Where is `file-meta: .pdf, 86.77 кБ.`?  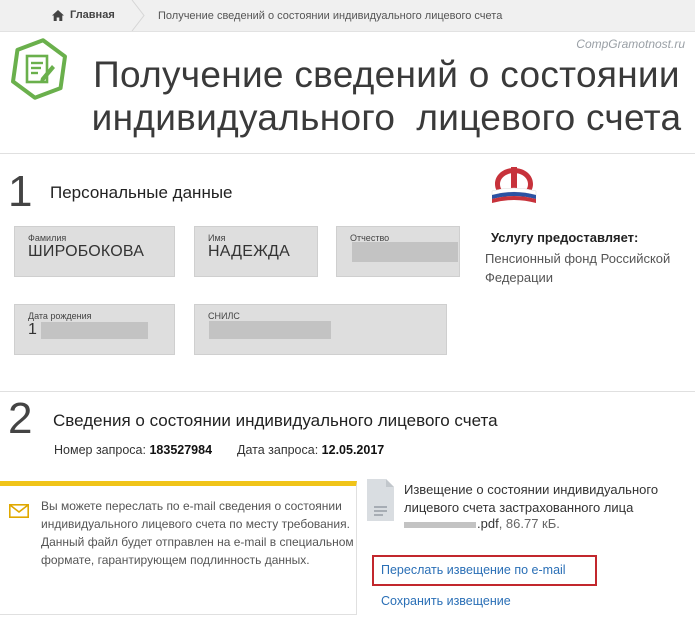 file-meta: .pdf, 86.77 кБ. is located at coordinates (482, 523).